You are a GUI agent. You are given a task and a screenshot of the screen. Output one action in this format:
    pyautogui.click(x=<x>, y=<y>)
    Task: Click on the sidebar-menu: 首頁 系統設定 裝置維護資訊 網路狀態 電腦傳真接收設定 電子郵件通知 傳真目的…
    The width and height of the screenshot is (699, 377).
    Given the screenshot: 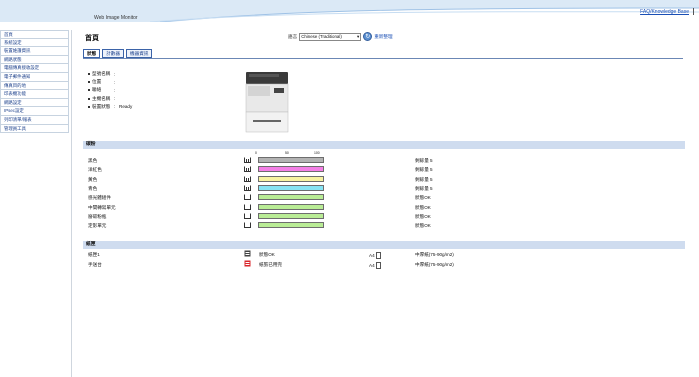 What is the action you would take?
    pyautogui.click(x=34, y=82)
    